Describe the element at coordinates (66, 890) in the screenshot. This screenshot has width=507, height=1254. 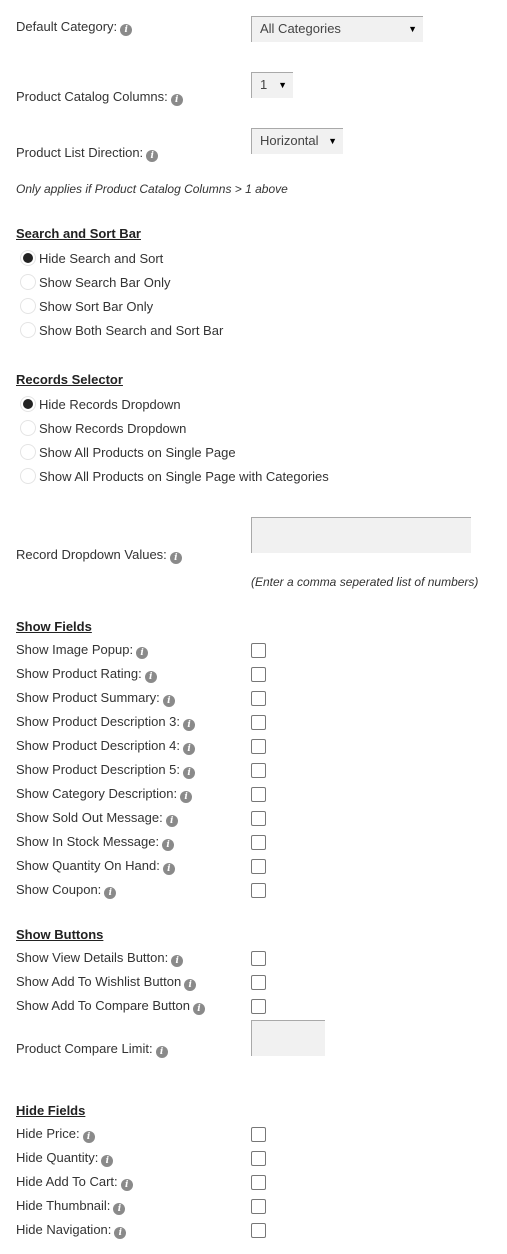
I see `field-label: Show Coupon: i` at that location.